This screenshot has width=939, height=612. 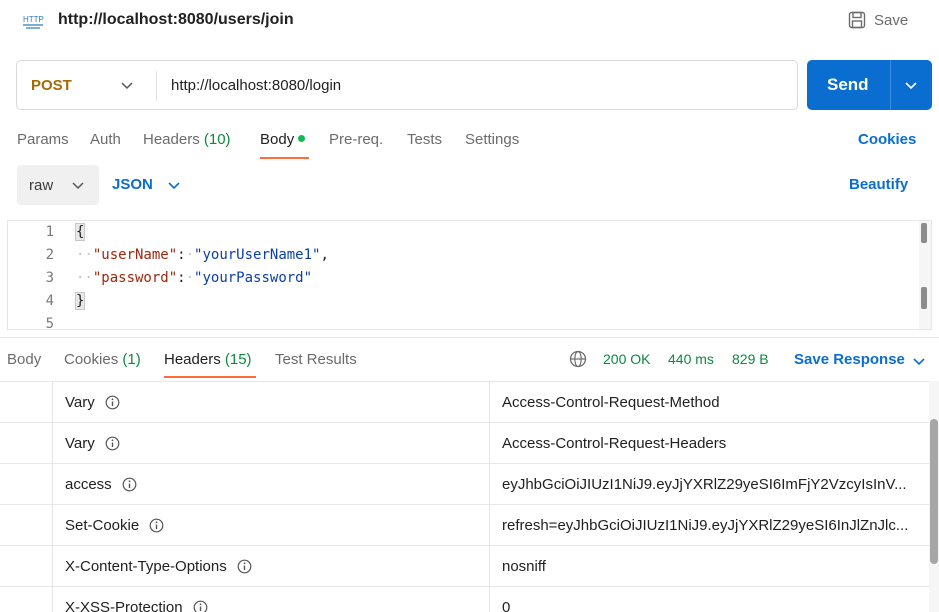 I want to click on line-number: 5, so click(x=49, y=323).